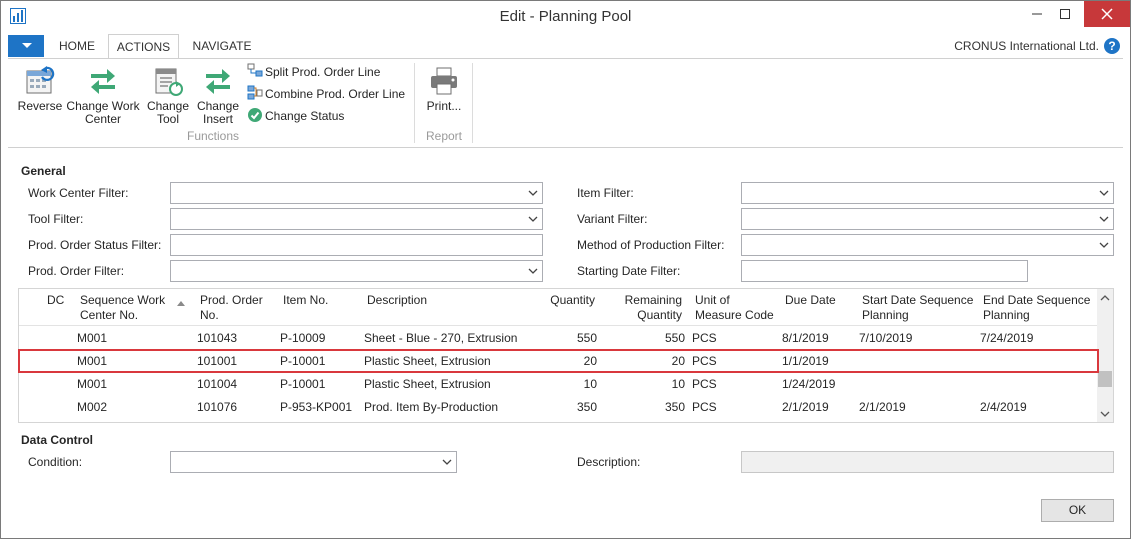 This screenshot has width=1131, height=539. What do you see at coordinates (1105, 355) in the screenshot?
I see `grid-vertical-scrollbar` at bounding box center [1105, 355].